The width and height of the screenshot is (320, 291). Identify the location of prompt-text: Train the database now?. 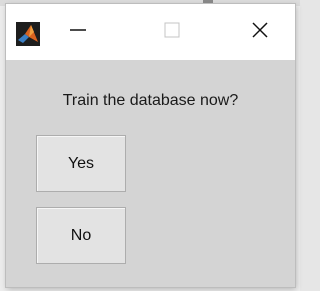
(150, 100).